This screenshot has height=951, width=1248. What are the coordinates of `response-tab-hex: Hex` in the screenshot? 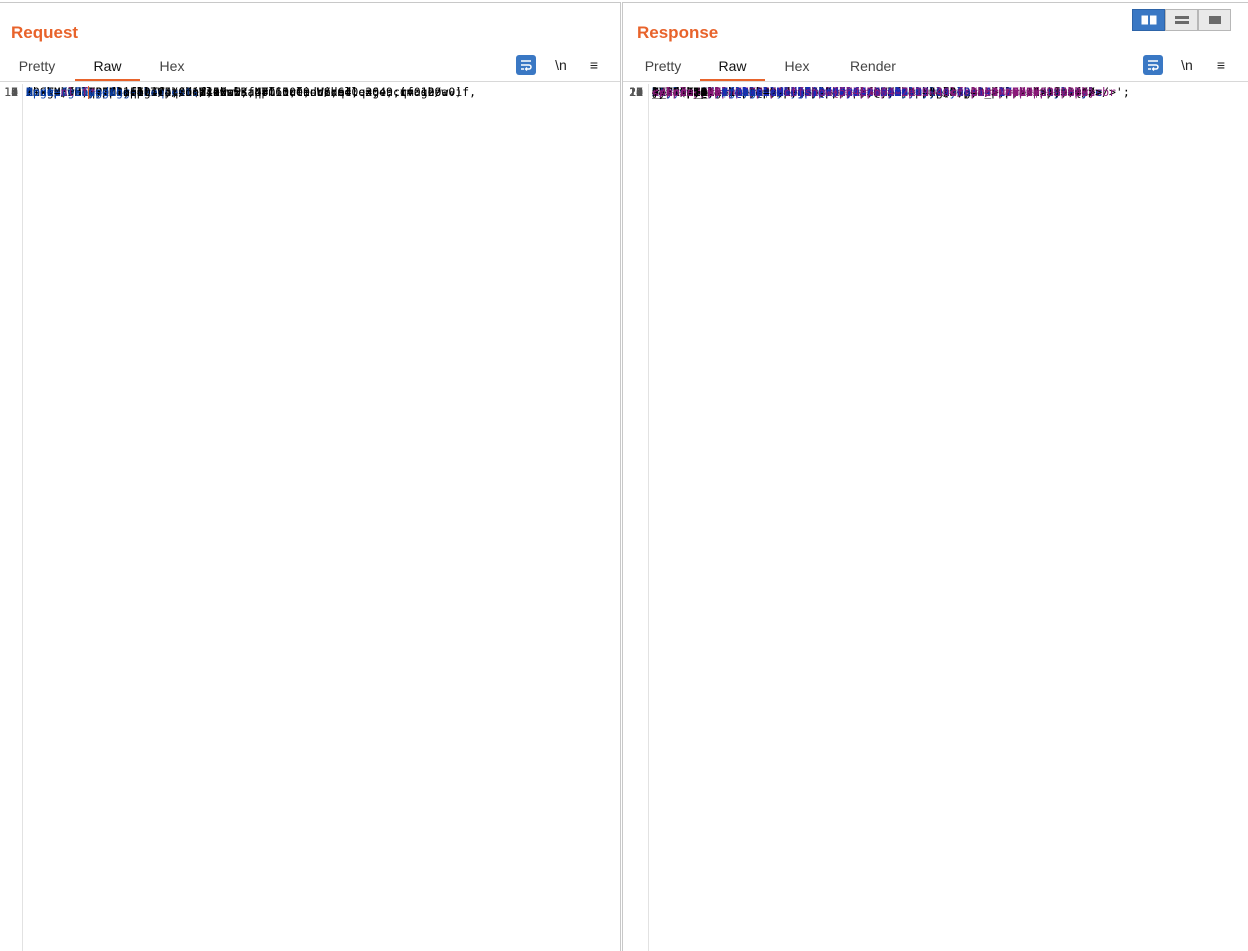 It's located at (797, 67).